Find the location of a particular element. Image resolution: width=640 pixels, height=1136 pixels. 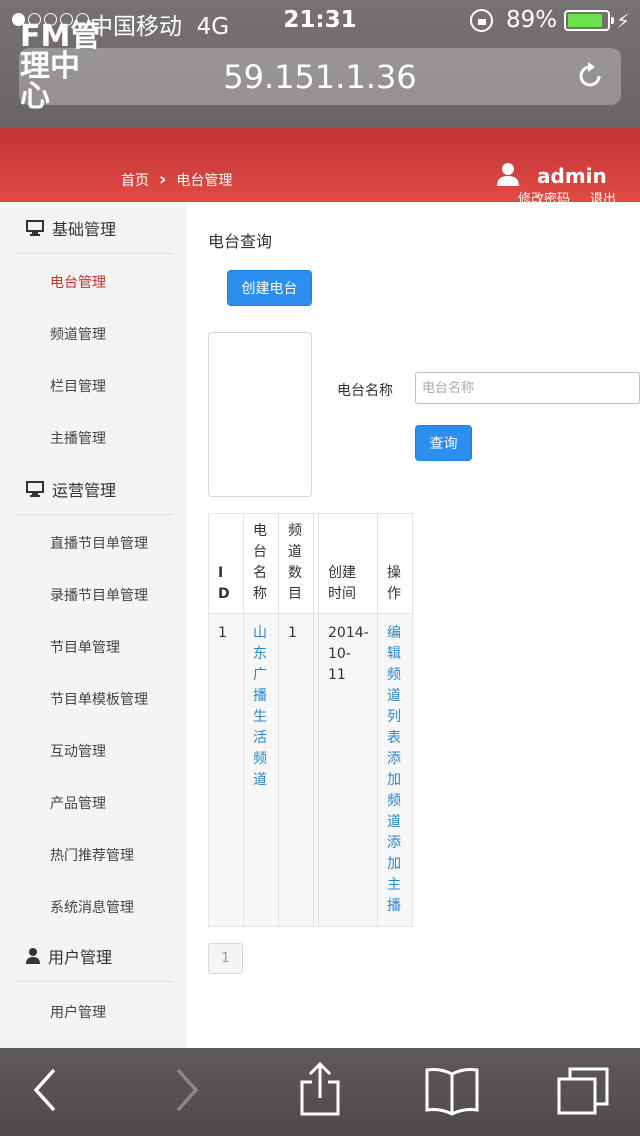

sidebar-item-interaction: 互动管理 is located at coordinates (78, 751).